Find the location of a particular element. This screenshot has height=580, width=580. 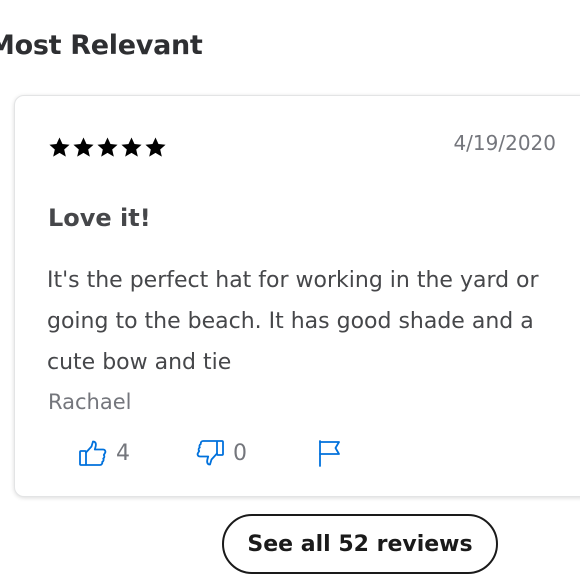

unhelpful-button: 0 is located at coordinates (221, 453).